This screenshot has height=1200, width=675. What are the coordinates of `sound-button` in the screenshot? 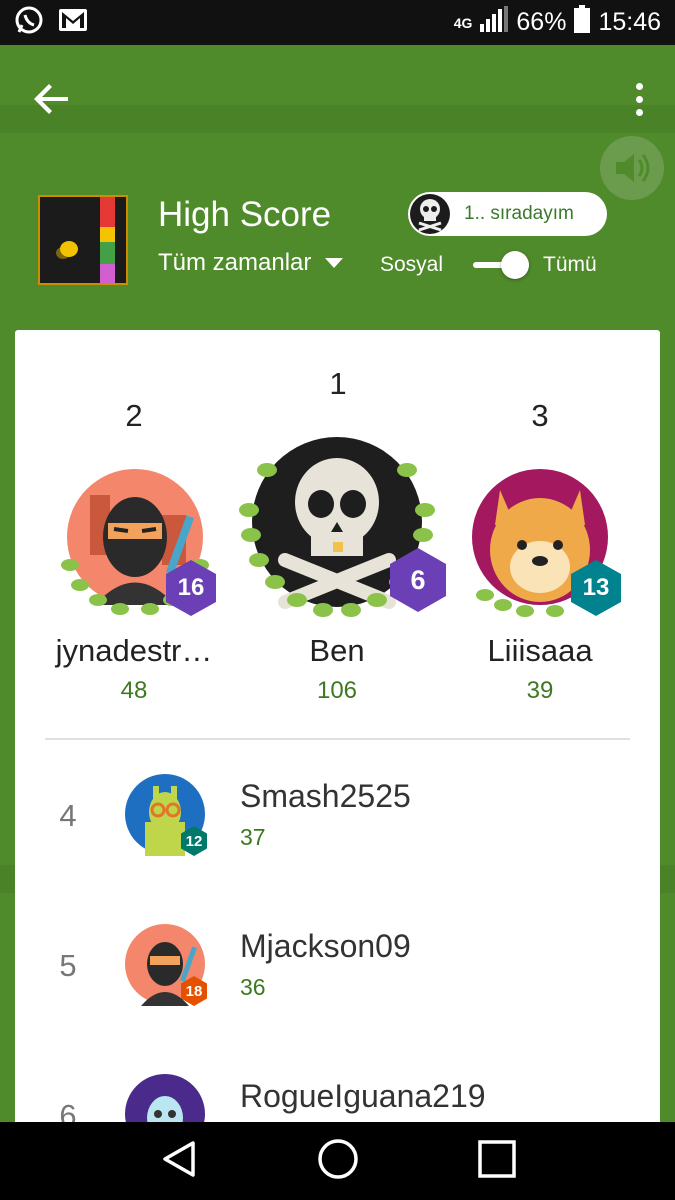 It's located at (632, 168).